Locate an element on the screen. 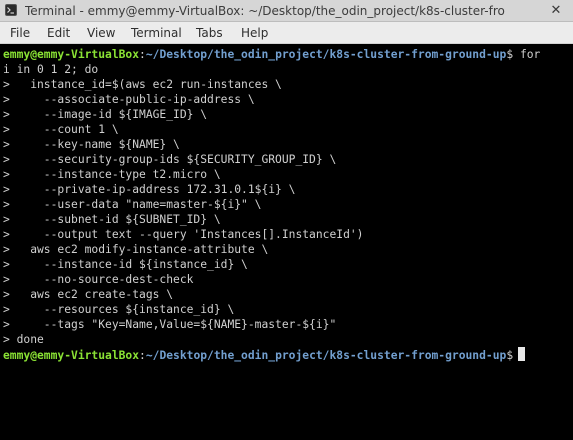 The height and width of the screenshot is (440, 573). output-line: > --count 1 \ is located at coordinates (61, 129).